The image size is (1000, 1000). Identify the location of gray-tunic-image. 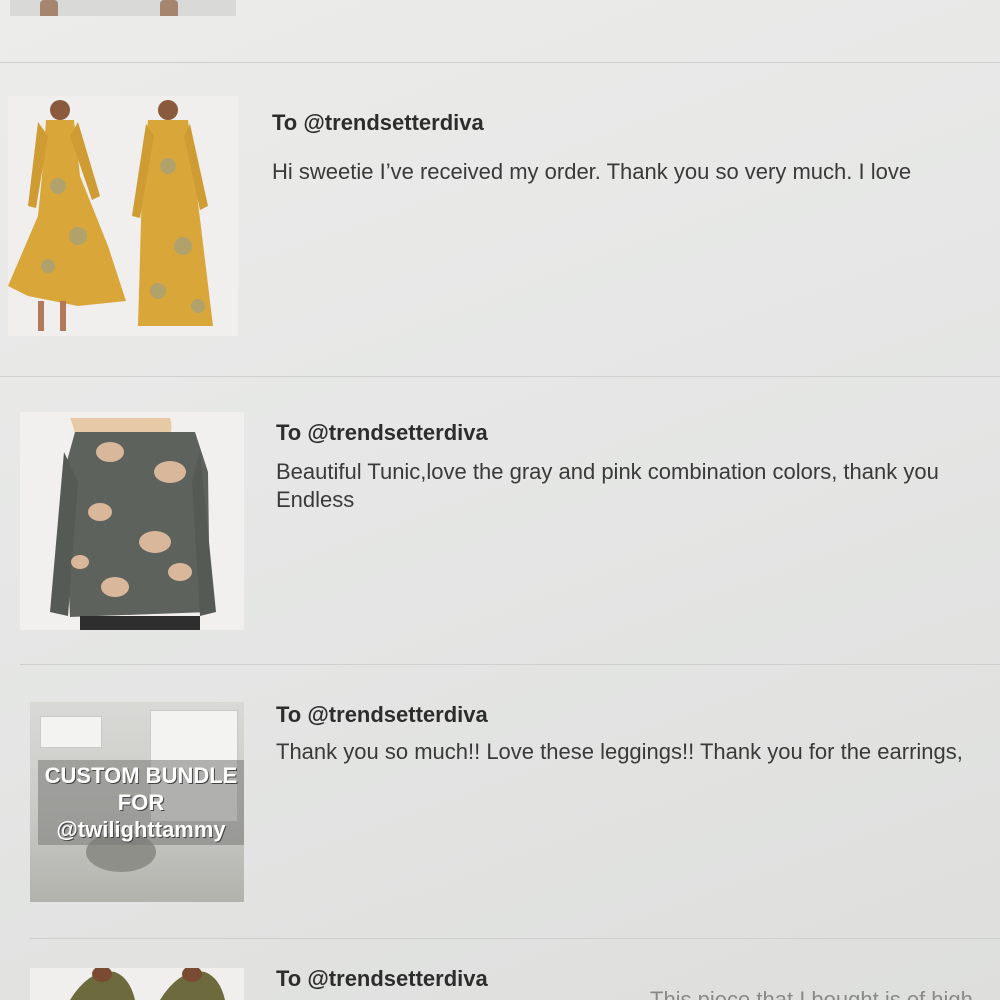
(132, 521).